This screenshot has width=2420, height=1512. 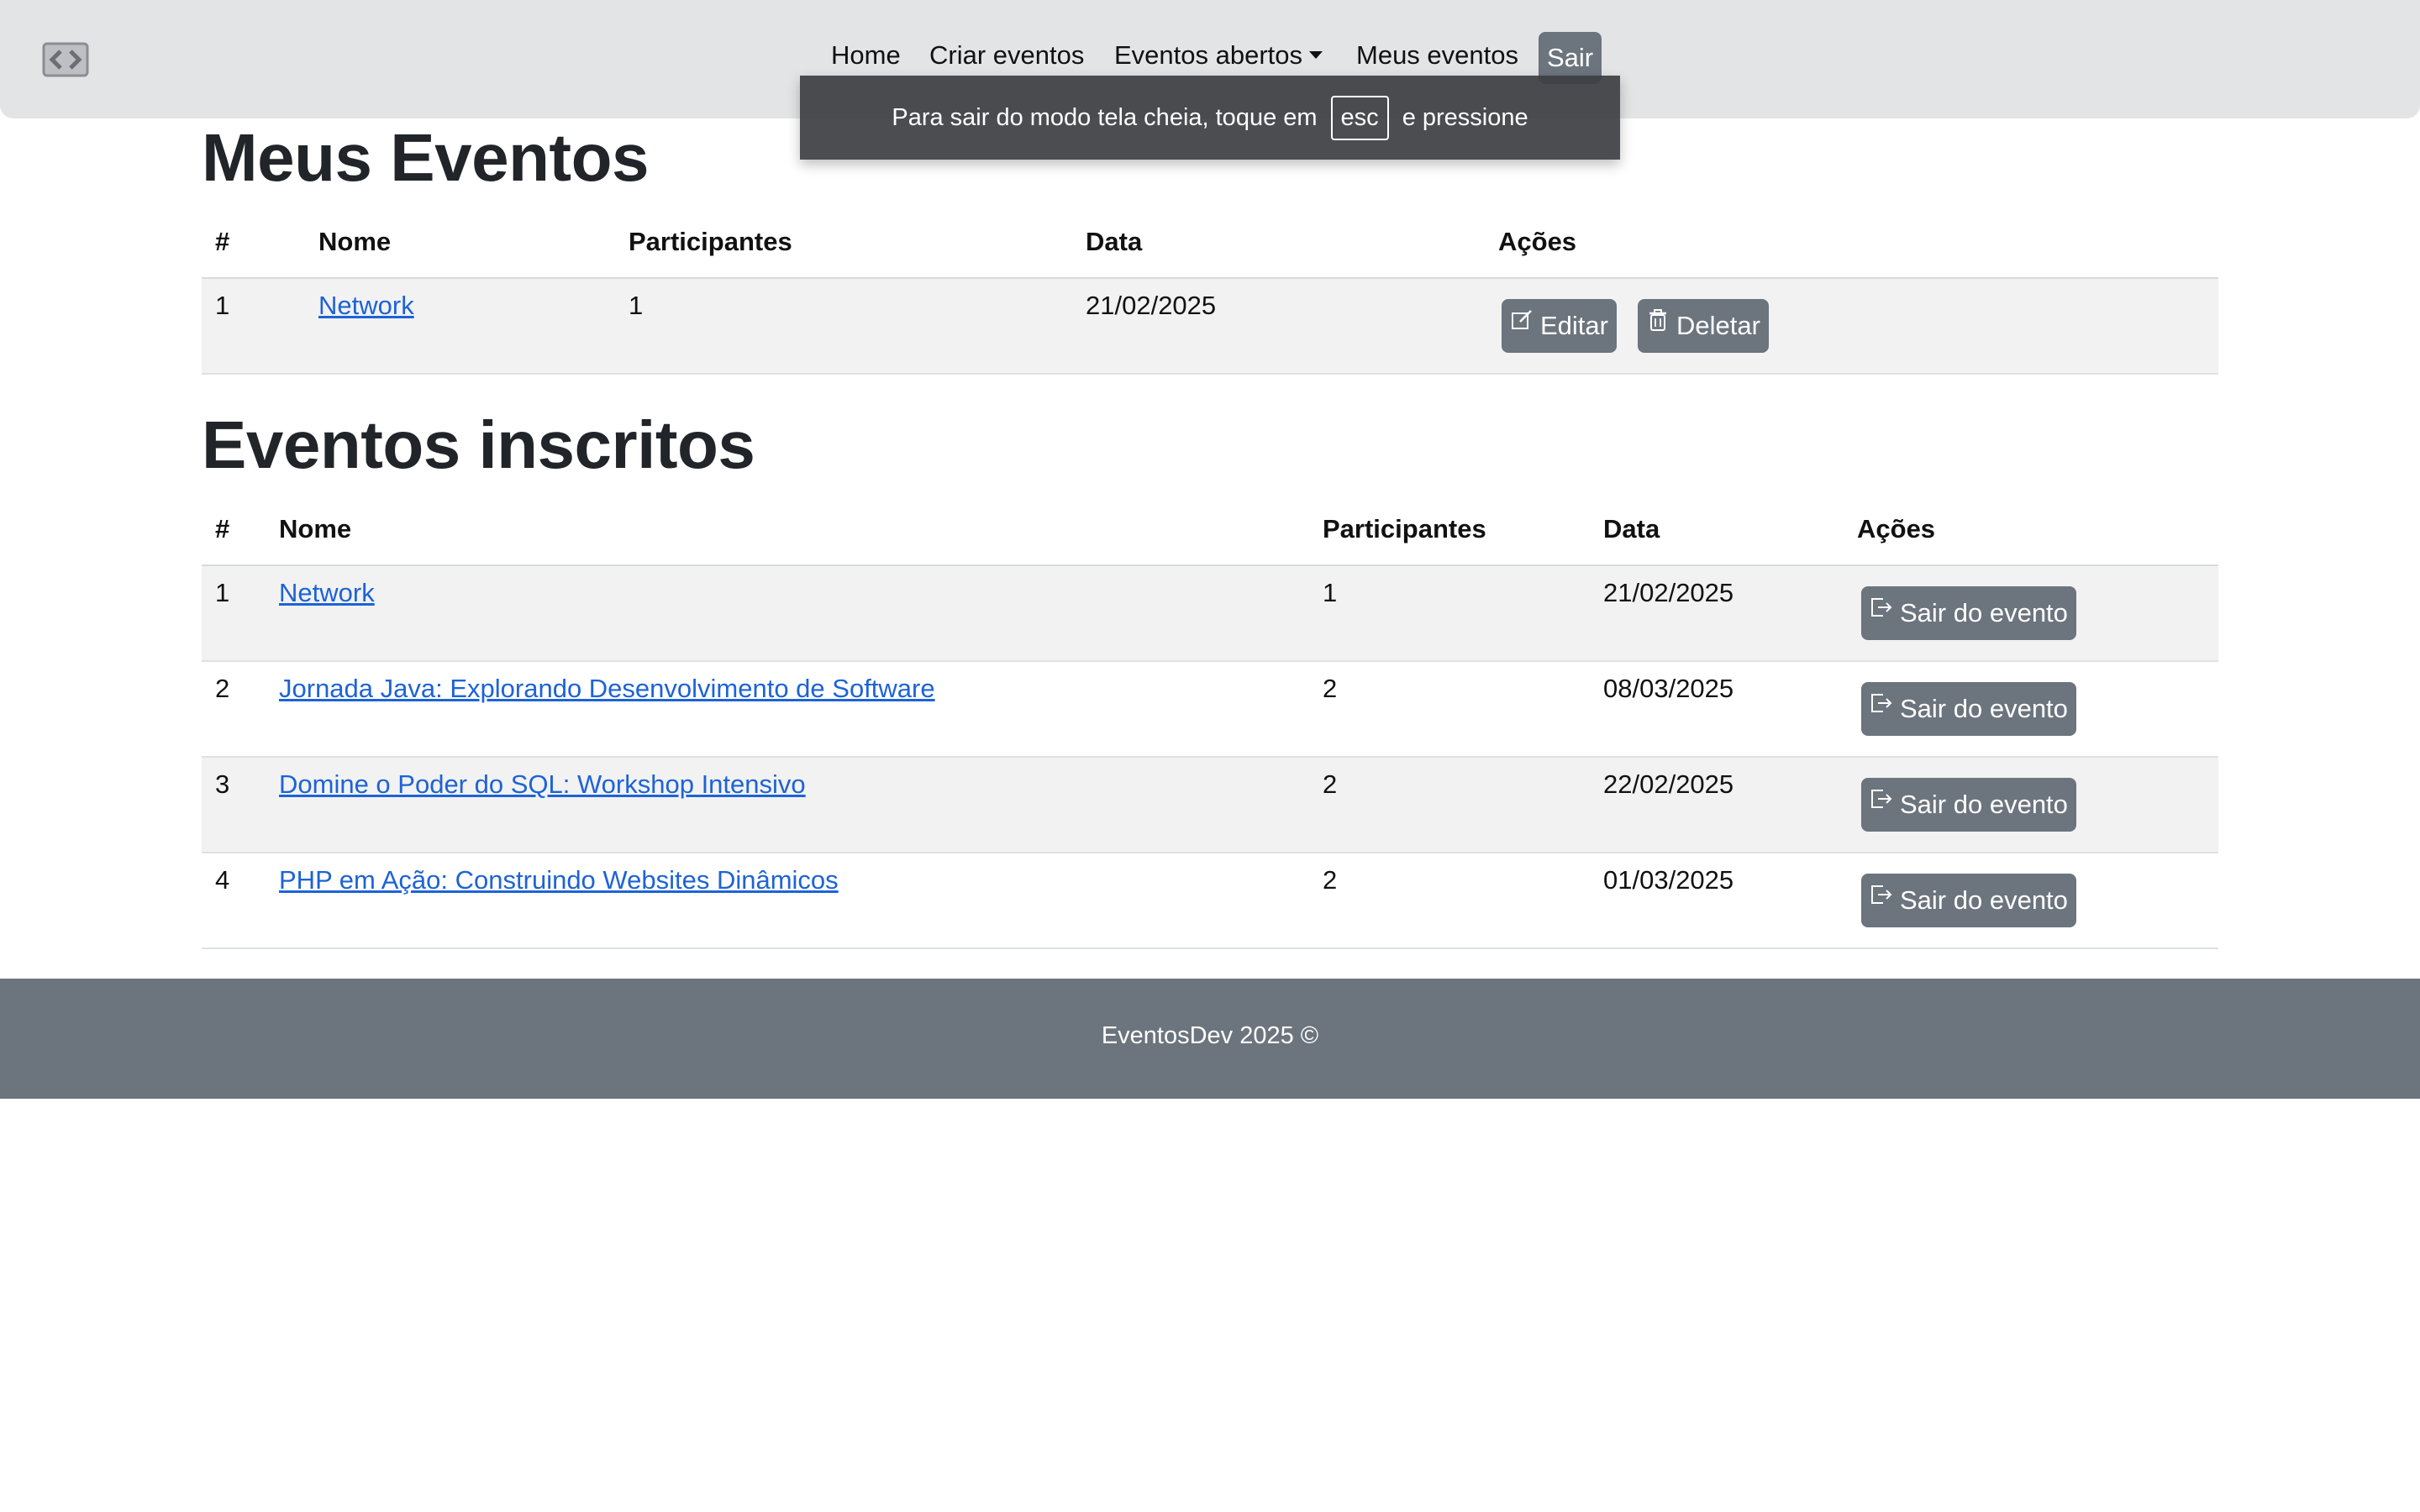 I want to click on delete-button: Deletar, so click(x=1704, y=326).